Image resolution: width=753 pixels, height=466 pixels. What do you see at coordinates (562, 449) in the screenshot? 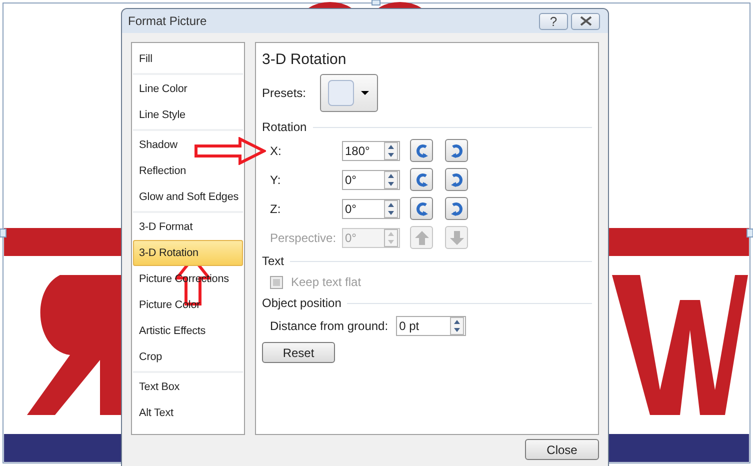
I see `close-dialog-button: Close` at bounding box center [562, 449].